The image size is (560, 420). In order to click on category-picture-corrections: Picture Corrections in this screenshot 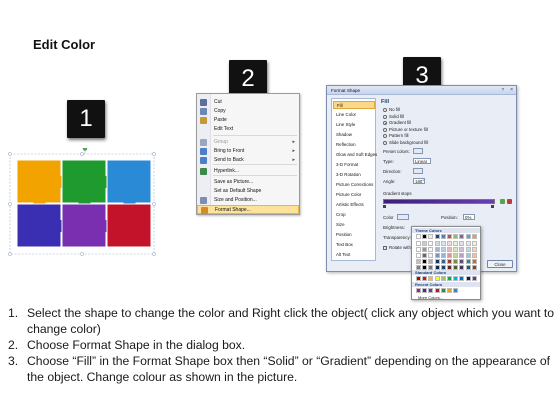, I will do `click(354, 185)`.